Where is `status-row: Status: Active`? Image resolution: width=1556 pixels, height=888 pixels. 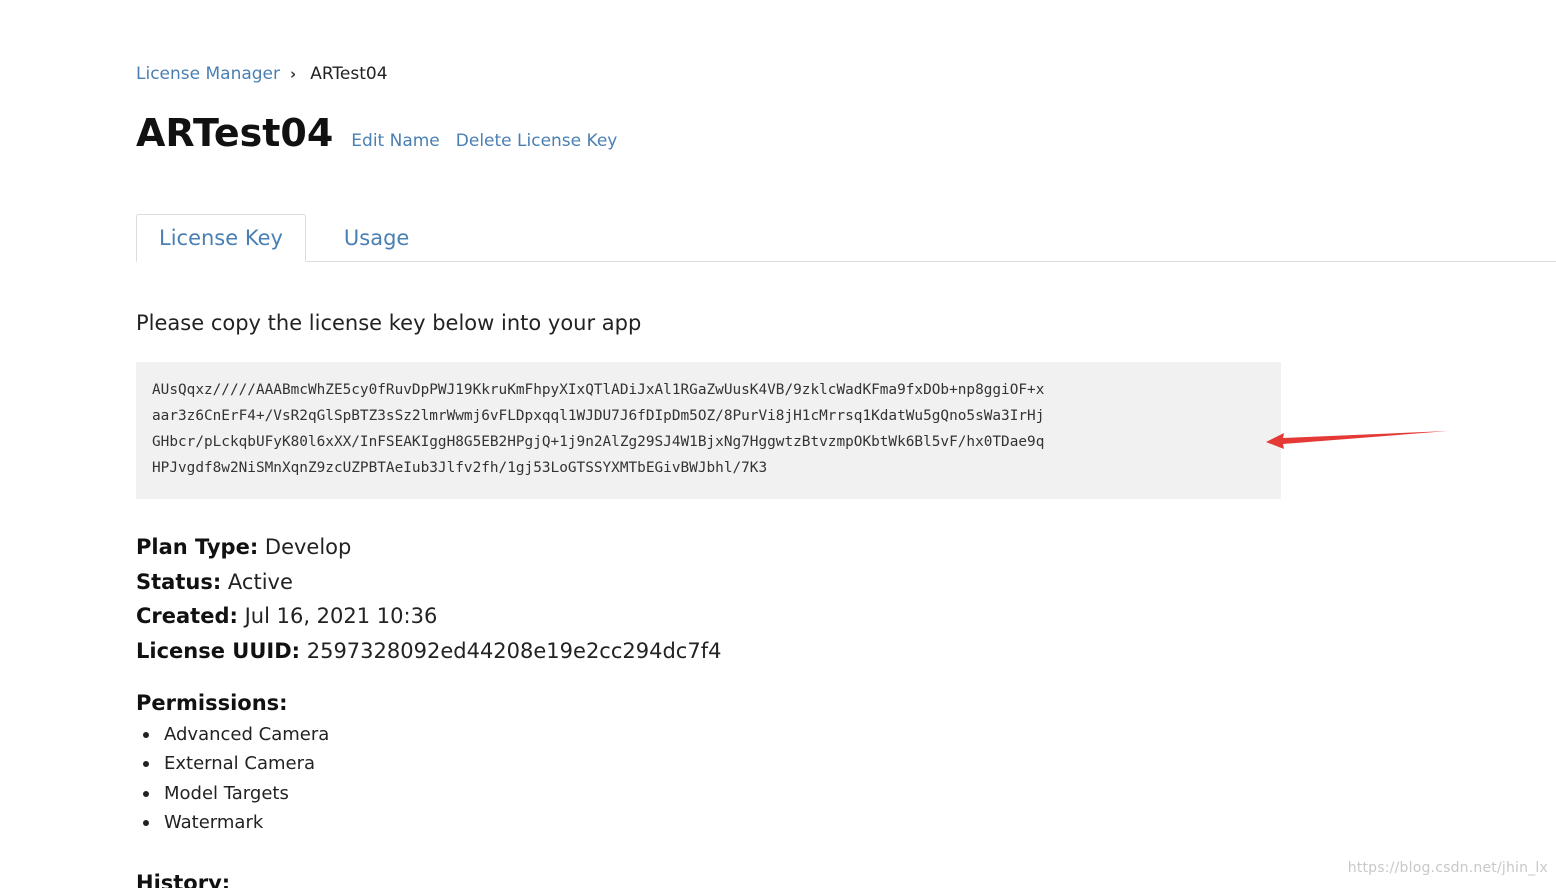
status-row: Status: Active is located at coordinates (428, 582).